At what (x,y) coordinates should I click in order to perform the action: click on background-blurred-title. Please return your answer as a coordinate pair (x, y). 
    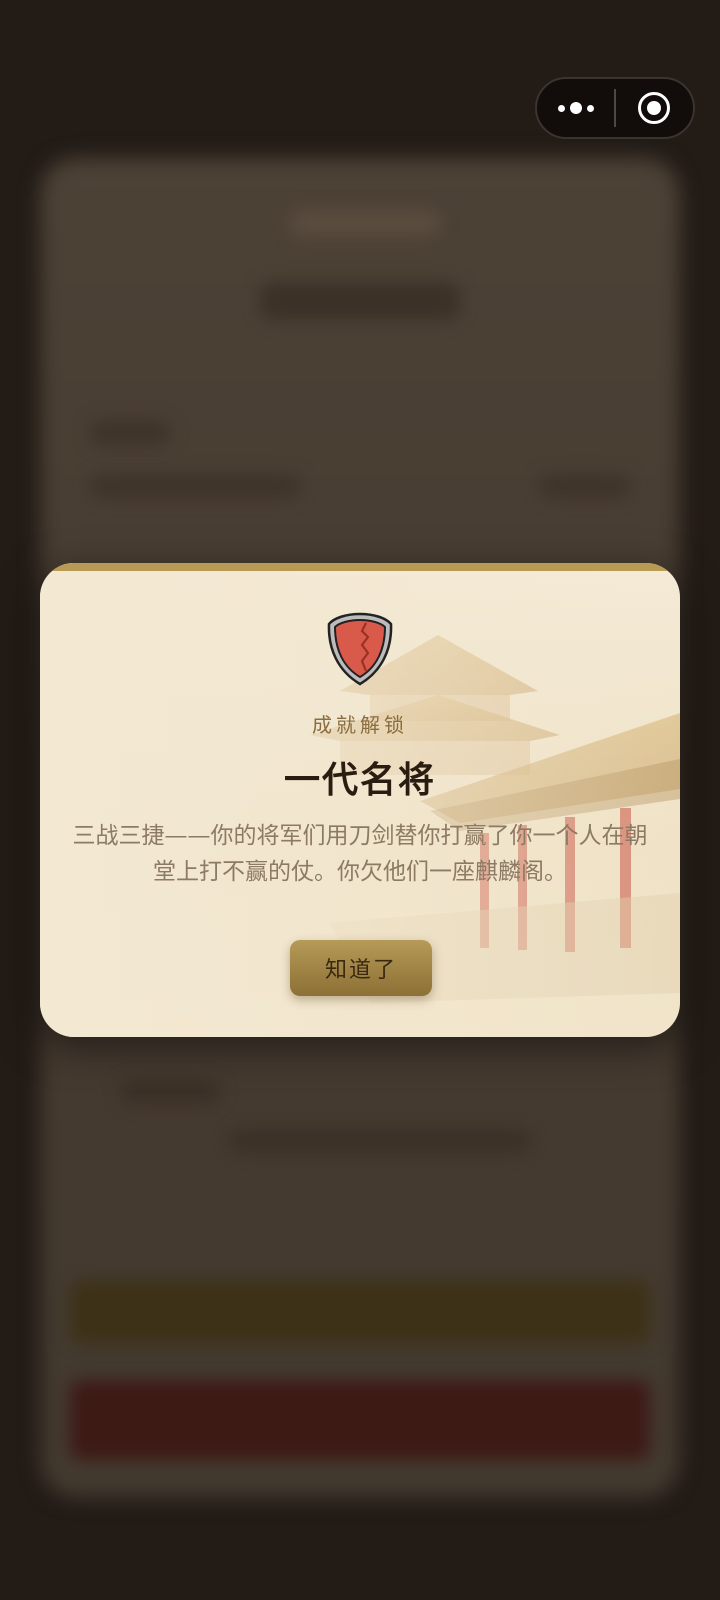
    Looking at the image, I should click on (360, 301).